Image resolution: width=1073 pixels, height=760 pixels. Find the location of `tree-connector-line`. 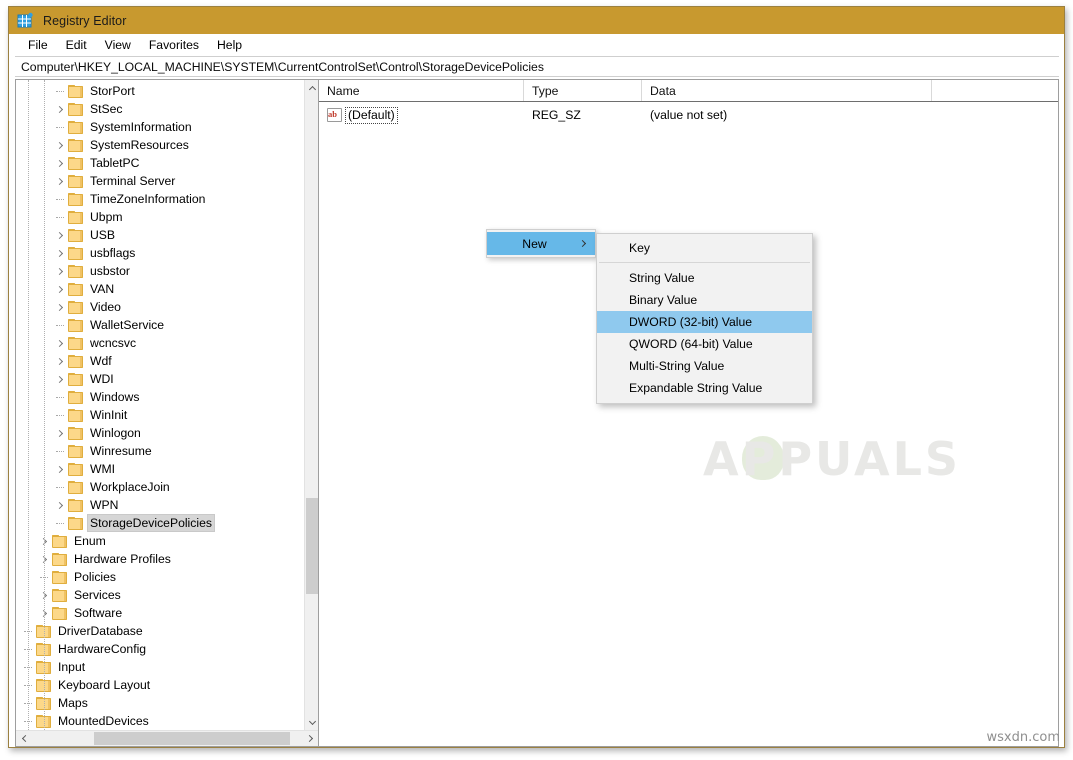

tree-connector-line is located at coordinates (60, 325).